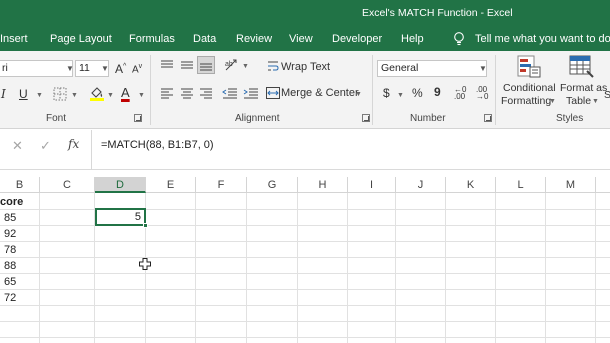  Describe the element at coordinates (483, 68) in the screenshot. I see `number-format-dropdown-icon: ▼` at that location.